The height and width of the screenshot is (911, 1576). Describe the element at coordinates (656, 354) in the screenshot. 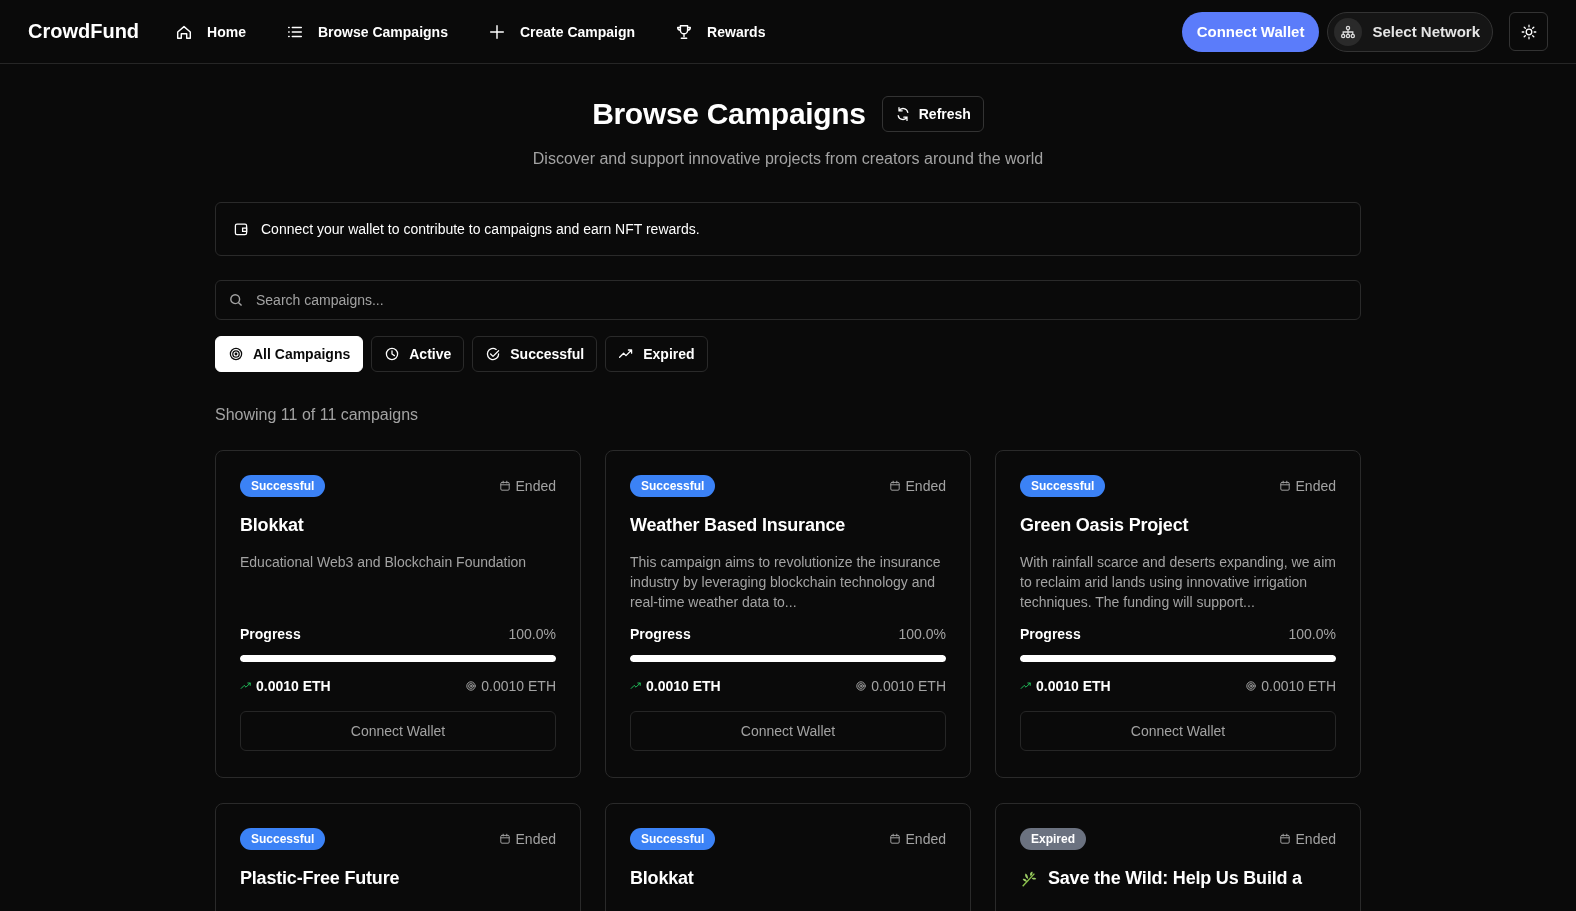

I see `filter-tab: Expired` at that location.